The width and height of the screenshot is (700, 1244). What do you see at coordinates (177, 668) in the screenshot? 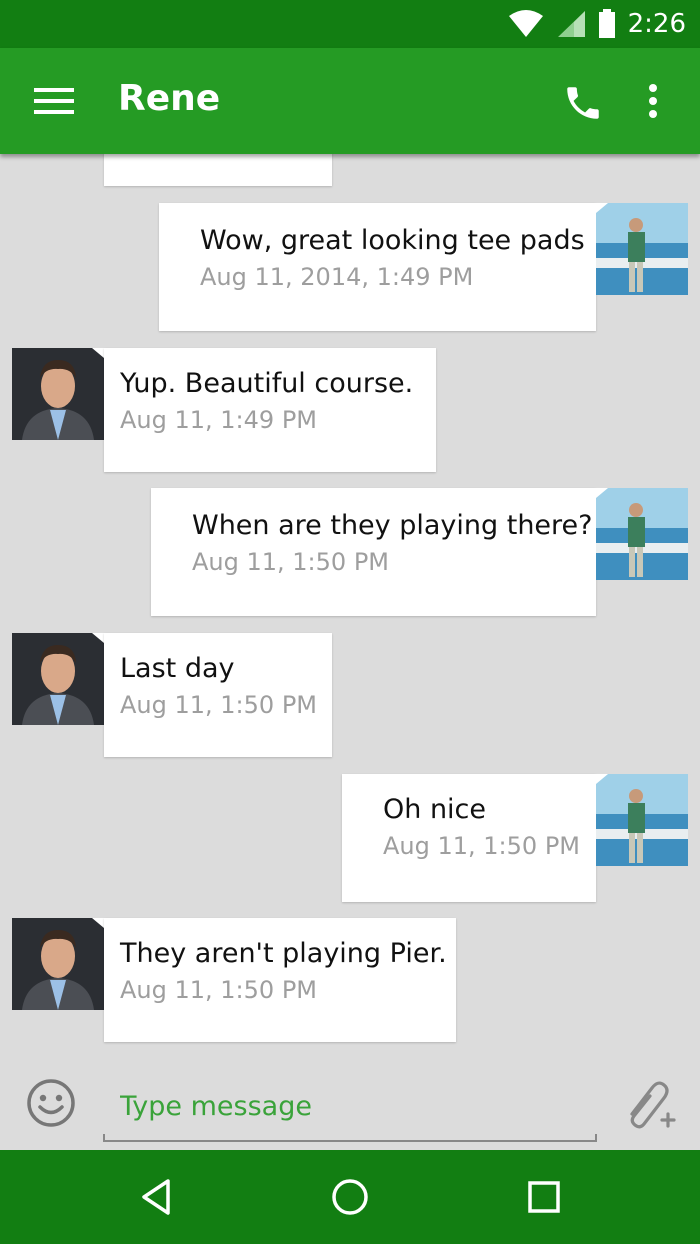
I see `message-text: Last day` at bounding box center [177, 668].